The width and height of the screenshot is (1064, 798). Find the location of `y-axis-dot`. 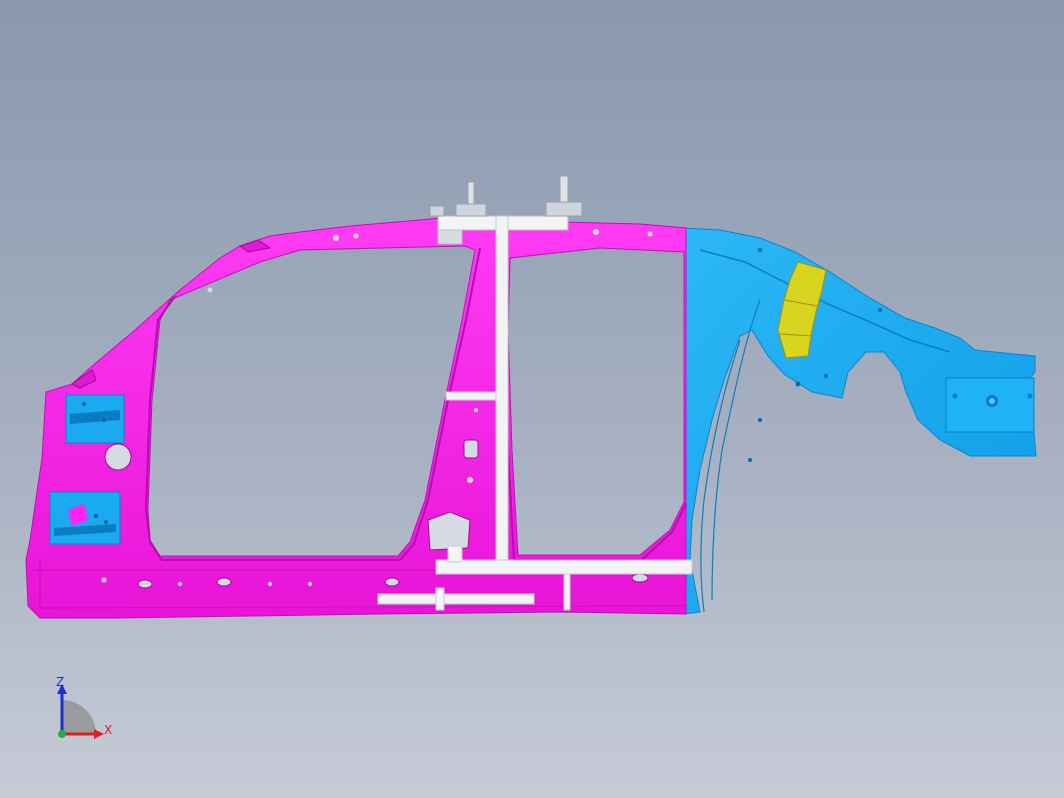

y-axis-dot is located at coordinates (62, 734).